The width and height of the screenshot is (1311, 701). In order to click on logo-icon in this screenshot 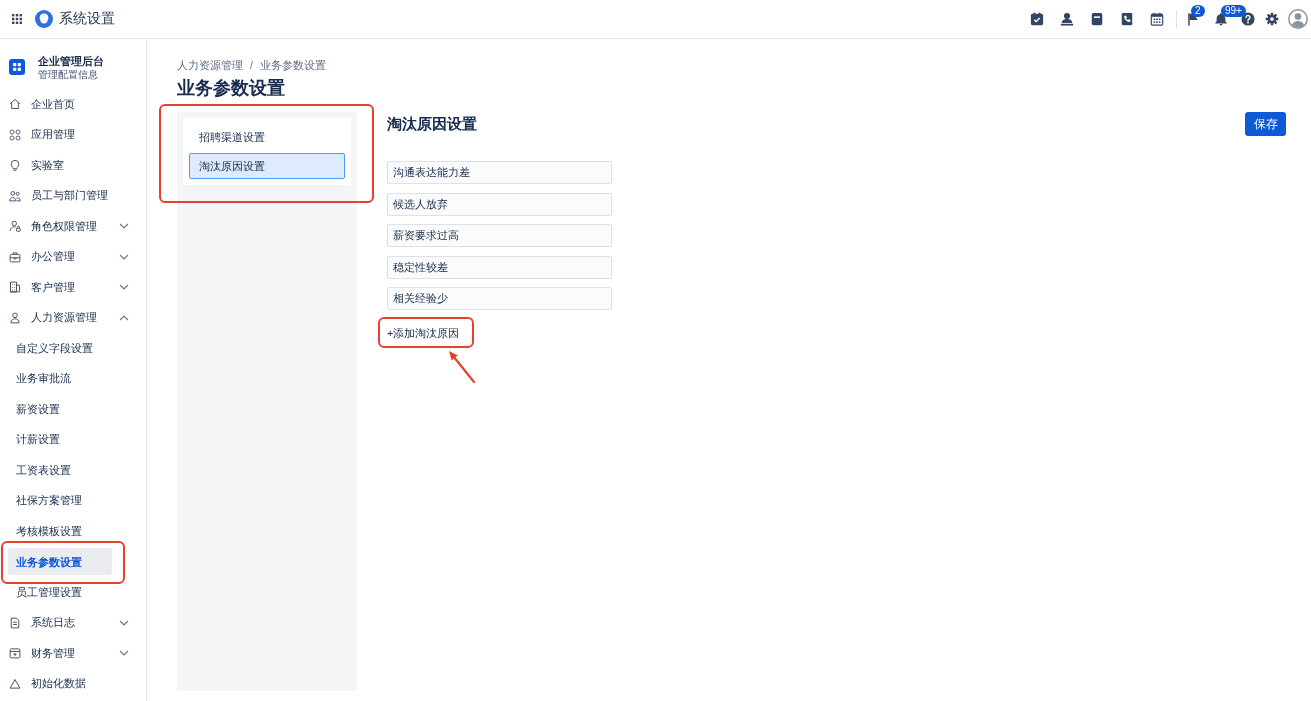, I will do `click(44, 19)`.